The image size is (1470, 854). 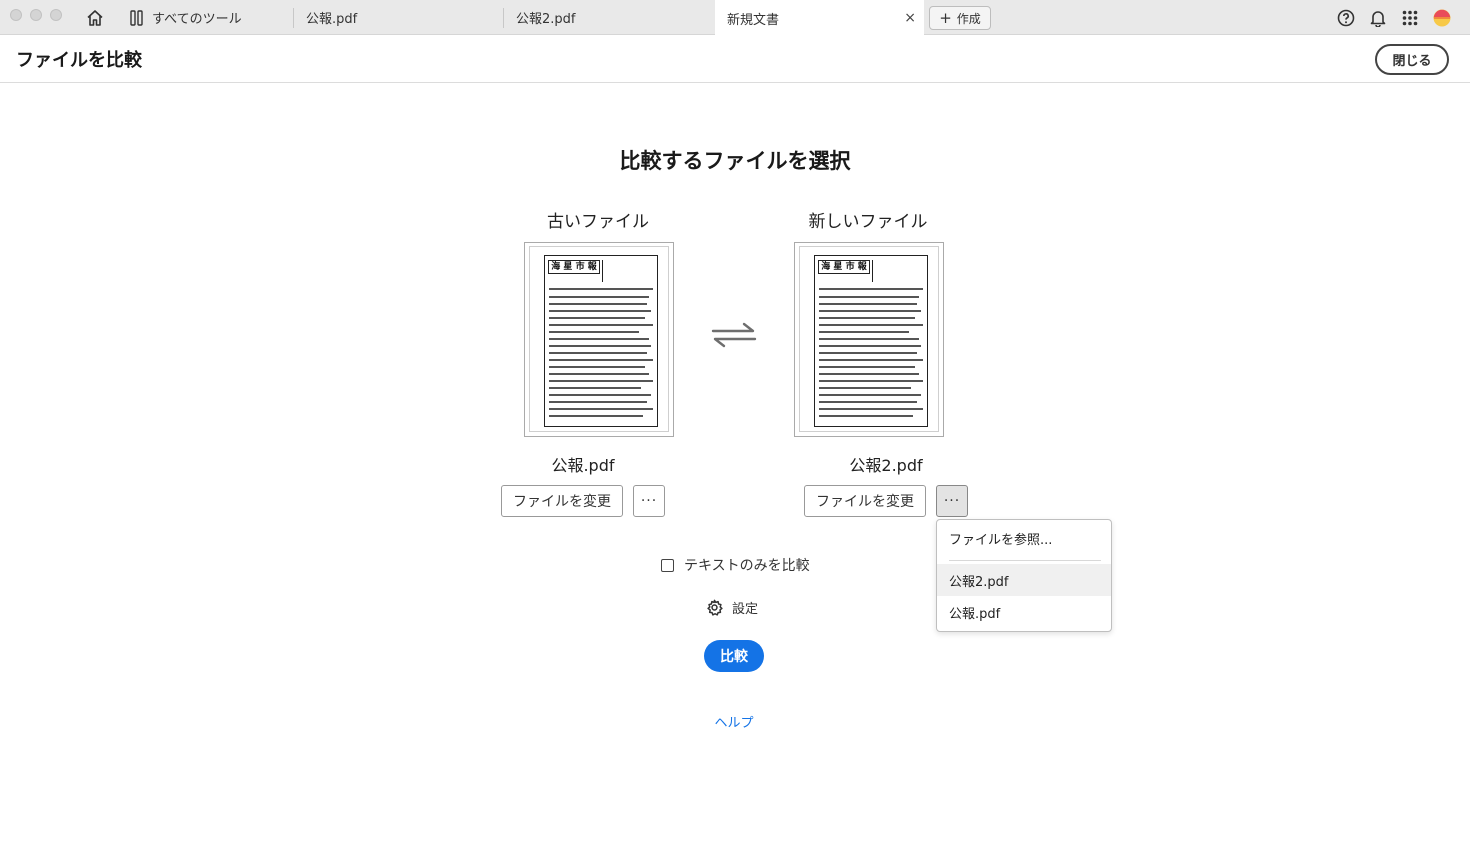 I want to click on tab-label: 新規文書, so click(x=753, y=20).